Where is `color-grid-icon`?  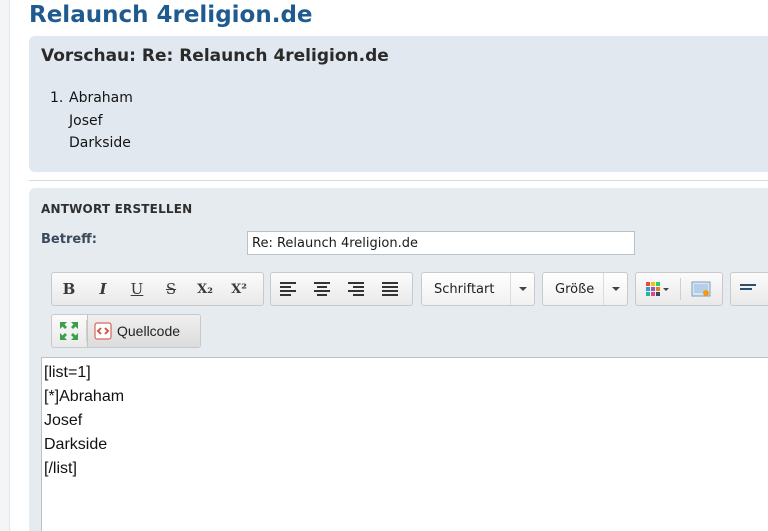 color-grid-icon is located at coordinates (657, 289).